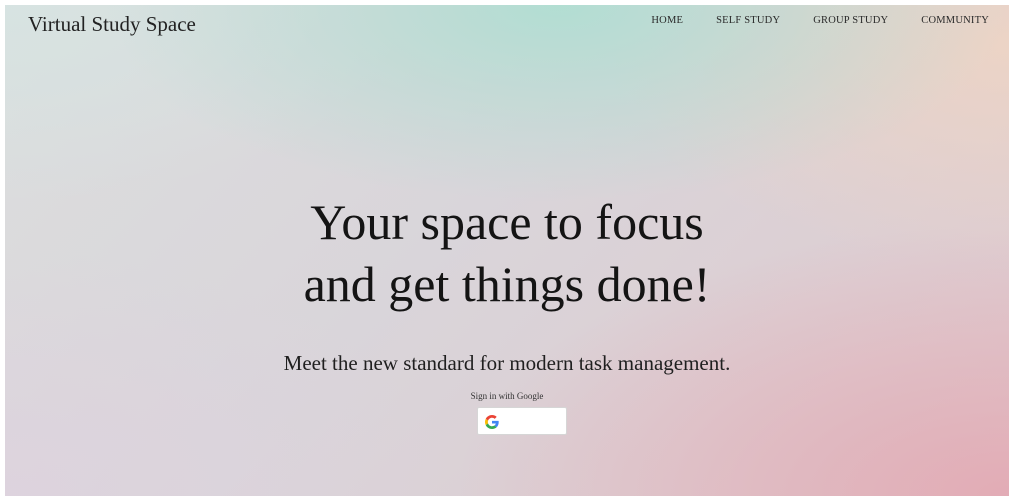 The height and width of the screenshot is (499, 1013). Describe the element at coordinates (955, 21) in the screenshot. I see `nav-community-link: COMMUNITY` at that location.